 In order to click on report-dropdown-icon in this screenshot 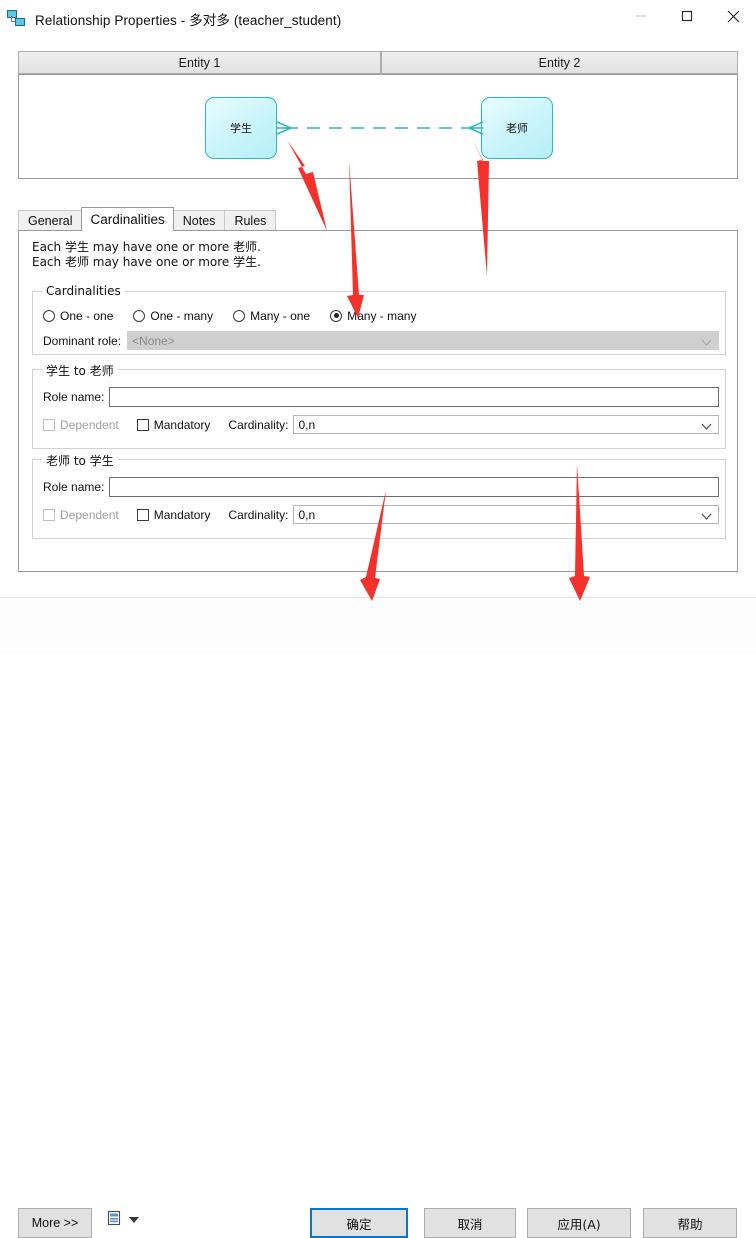, I will do `click(134, 1220)`.